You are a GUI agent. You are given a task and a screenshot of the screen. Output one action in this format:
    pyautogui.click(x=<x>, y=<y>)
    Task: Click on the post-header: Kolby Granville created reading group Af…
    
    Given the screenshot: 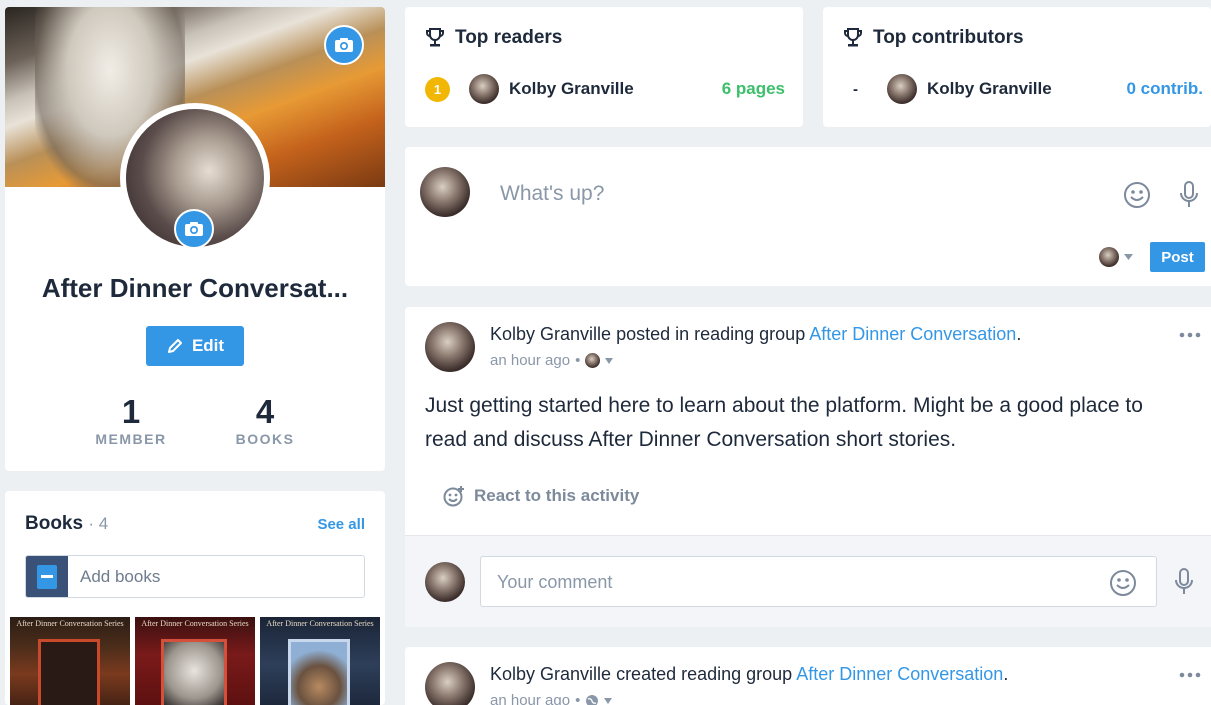 What is the action you would take?
    pyautogui.click(x=749, y=674)
    